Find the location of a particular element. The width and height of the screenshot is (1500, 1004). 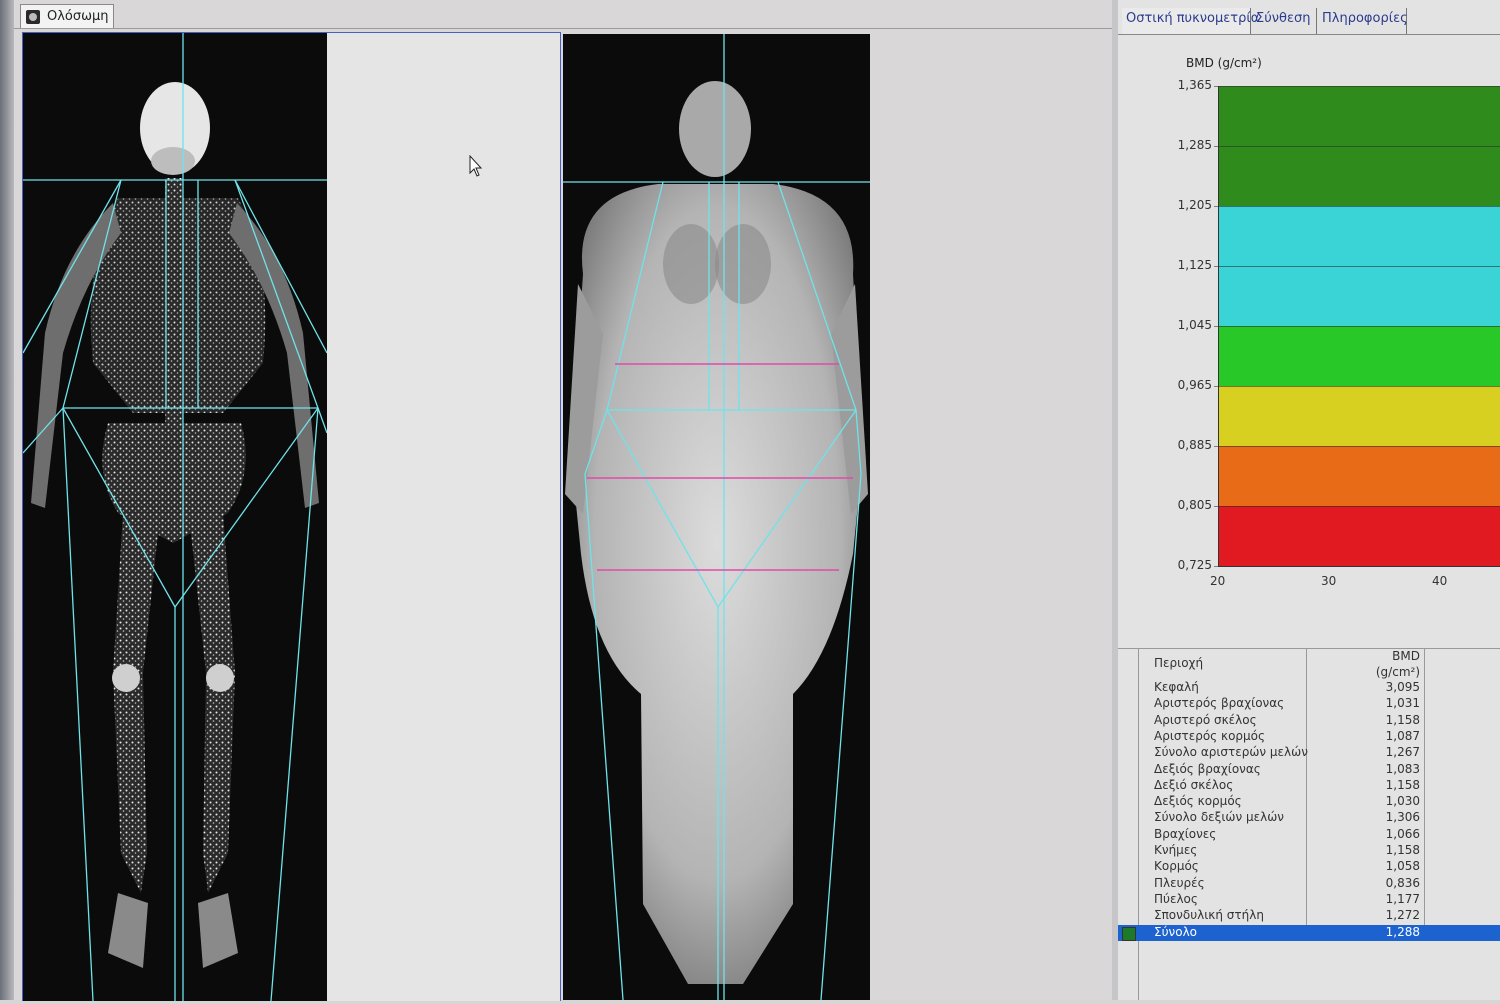

y-tick-label: 1,125 is located at coordinates (1194, 265).